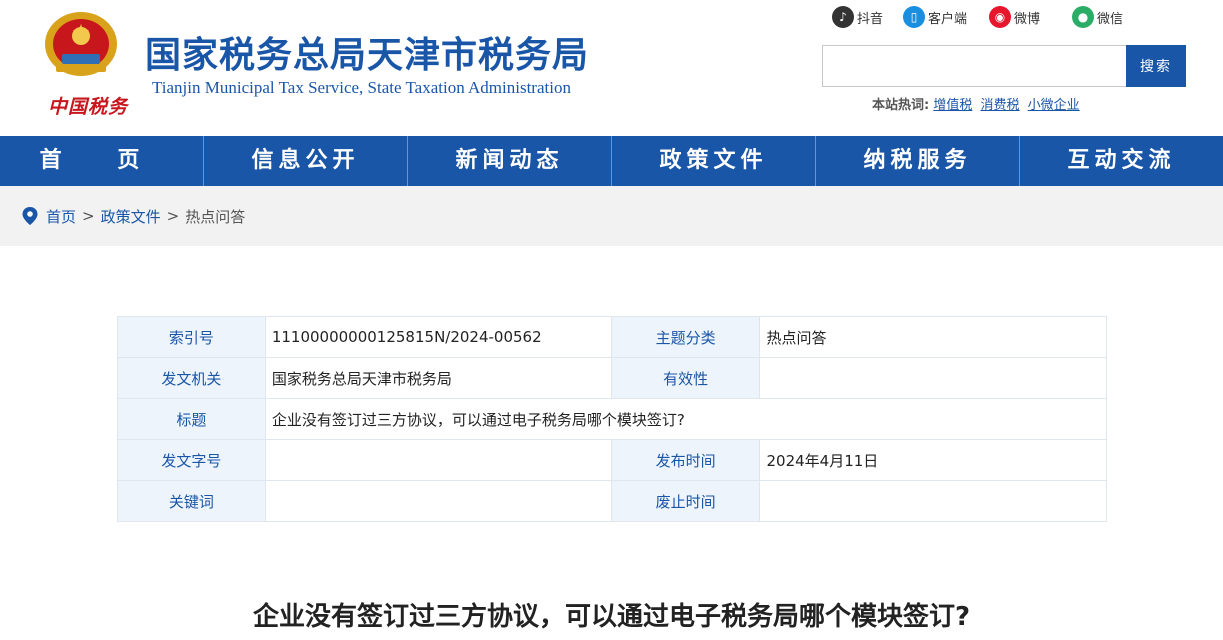  What do you see at coordinates (1027, 19) in the screenshot?
I see `weibo-label: 微博` at bounding box center [1027, 19].